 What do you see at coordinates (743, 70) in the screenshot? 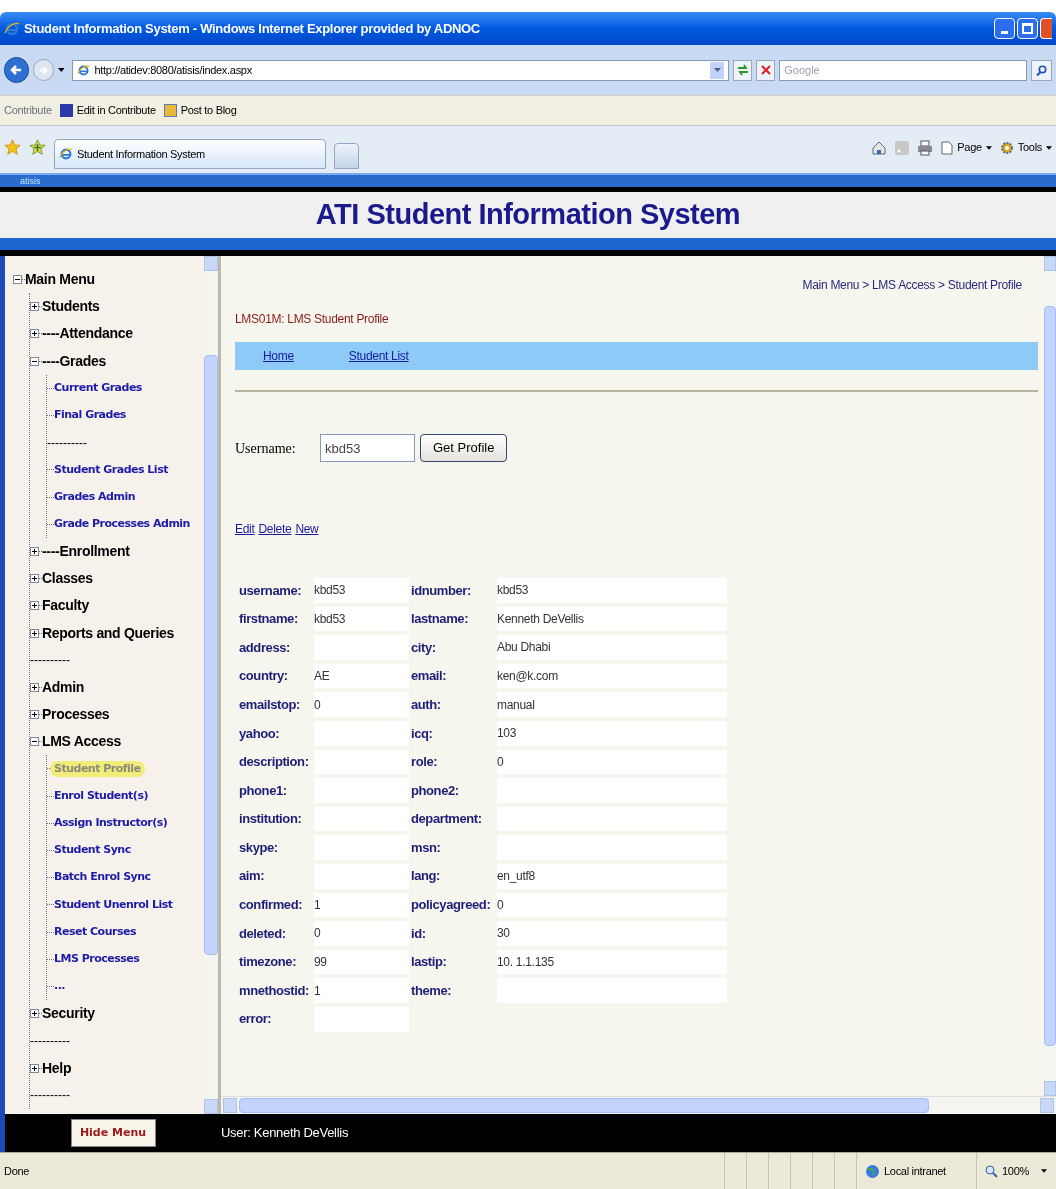
I see `refresh-button` at bounding box center [743, 70].